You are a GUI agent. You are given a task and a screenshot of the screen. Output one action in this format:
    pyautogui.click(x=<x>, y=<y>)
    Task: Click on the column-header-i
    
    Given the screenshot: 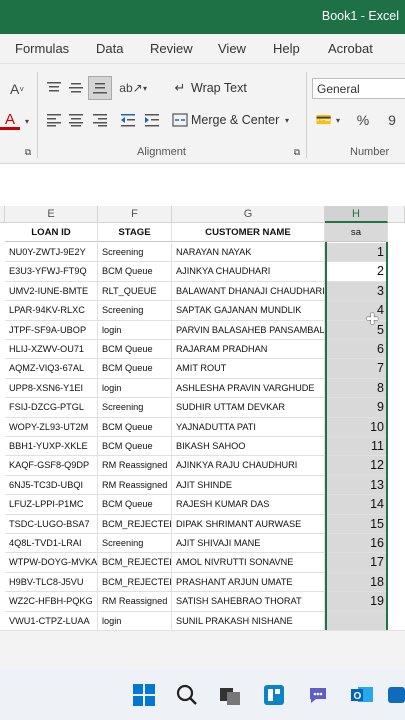 What is the action you would take?
    pyautogui.click(x=396, y=214)
    